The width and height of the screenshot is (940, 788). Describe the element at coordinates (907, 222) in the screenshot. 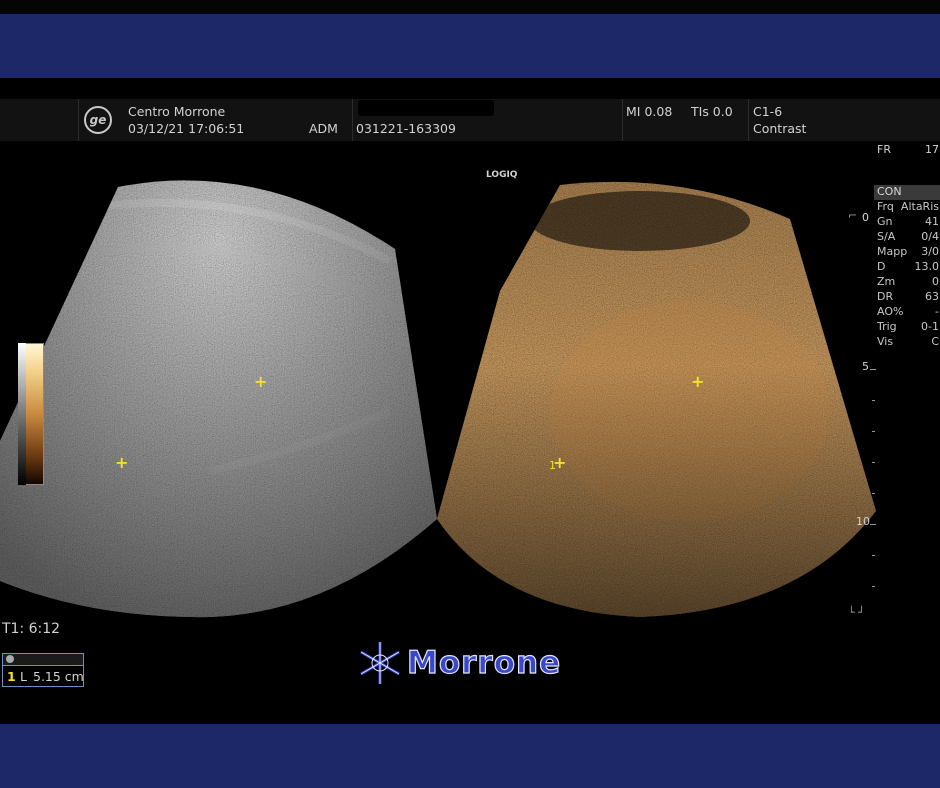

I see `param-row: Gn 41` at that location.